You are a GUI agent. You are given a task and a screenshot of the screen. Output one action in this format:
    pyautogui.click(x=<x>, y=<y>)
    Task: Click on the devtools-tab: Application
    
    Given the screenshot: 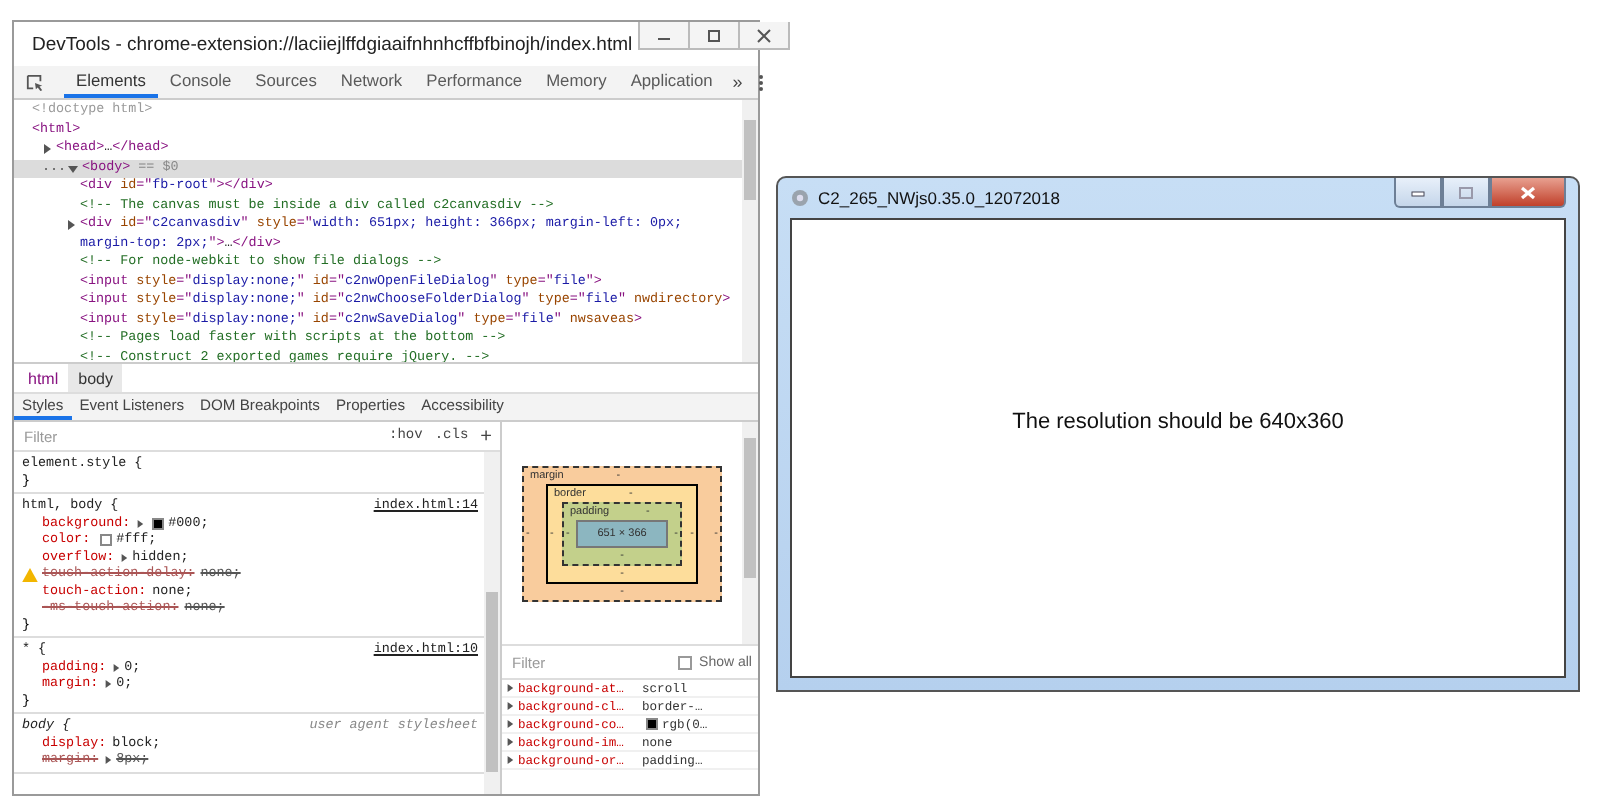 What is the action you would take?
    pyautogui.click(x=671, y=82)
    